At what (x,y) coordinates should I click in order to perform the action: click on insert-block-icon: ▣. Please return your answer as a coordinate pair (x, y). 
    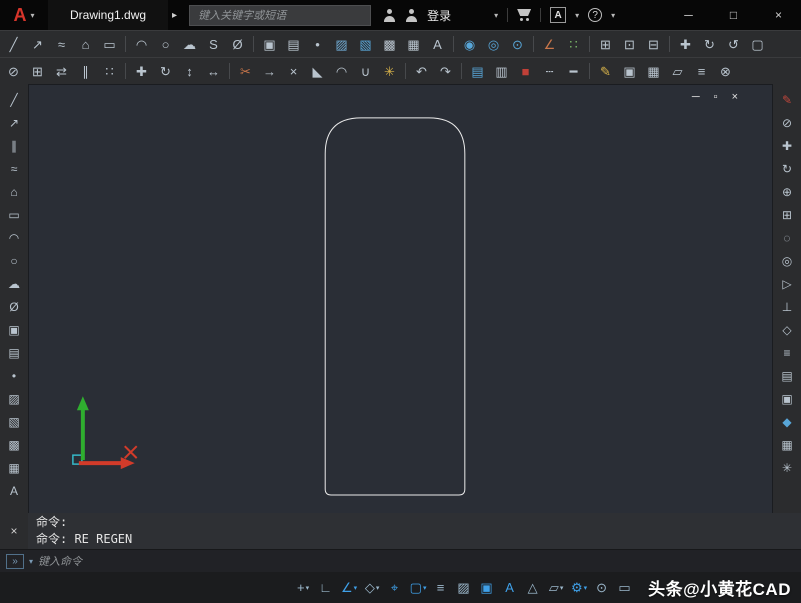
    Looking at the image, I should click on (14, 330).